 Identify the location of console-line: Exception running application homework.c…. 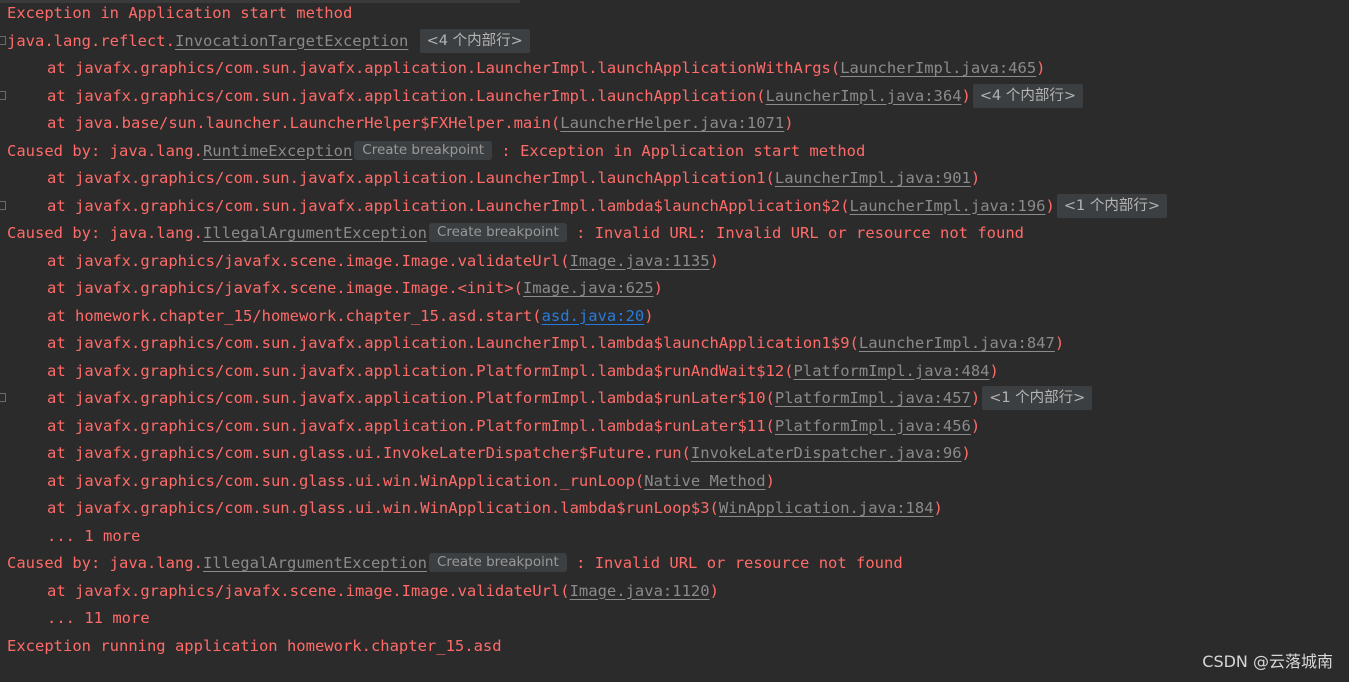
(674, 647).